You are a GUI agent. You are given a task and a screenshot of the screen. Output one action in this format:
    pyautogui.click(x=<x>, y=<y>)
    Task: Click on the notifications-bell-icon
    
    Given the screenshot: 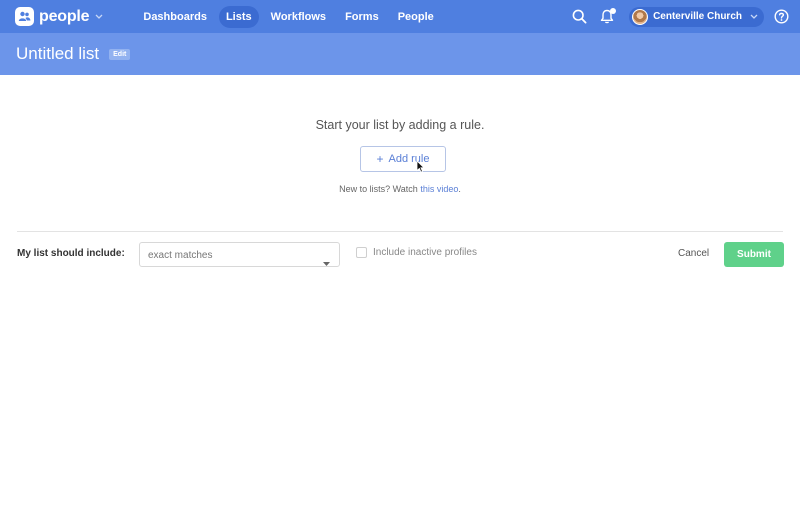 What is the action you would take?
    pyautogui.click(x=608, y=16)
    